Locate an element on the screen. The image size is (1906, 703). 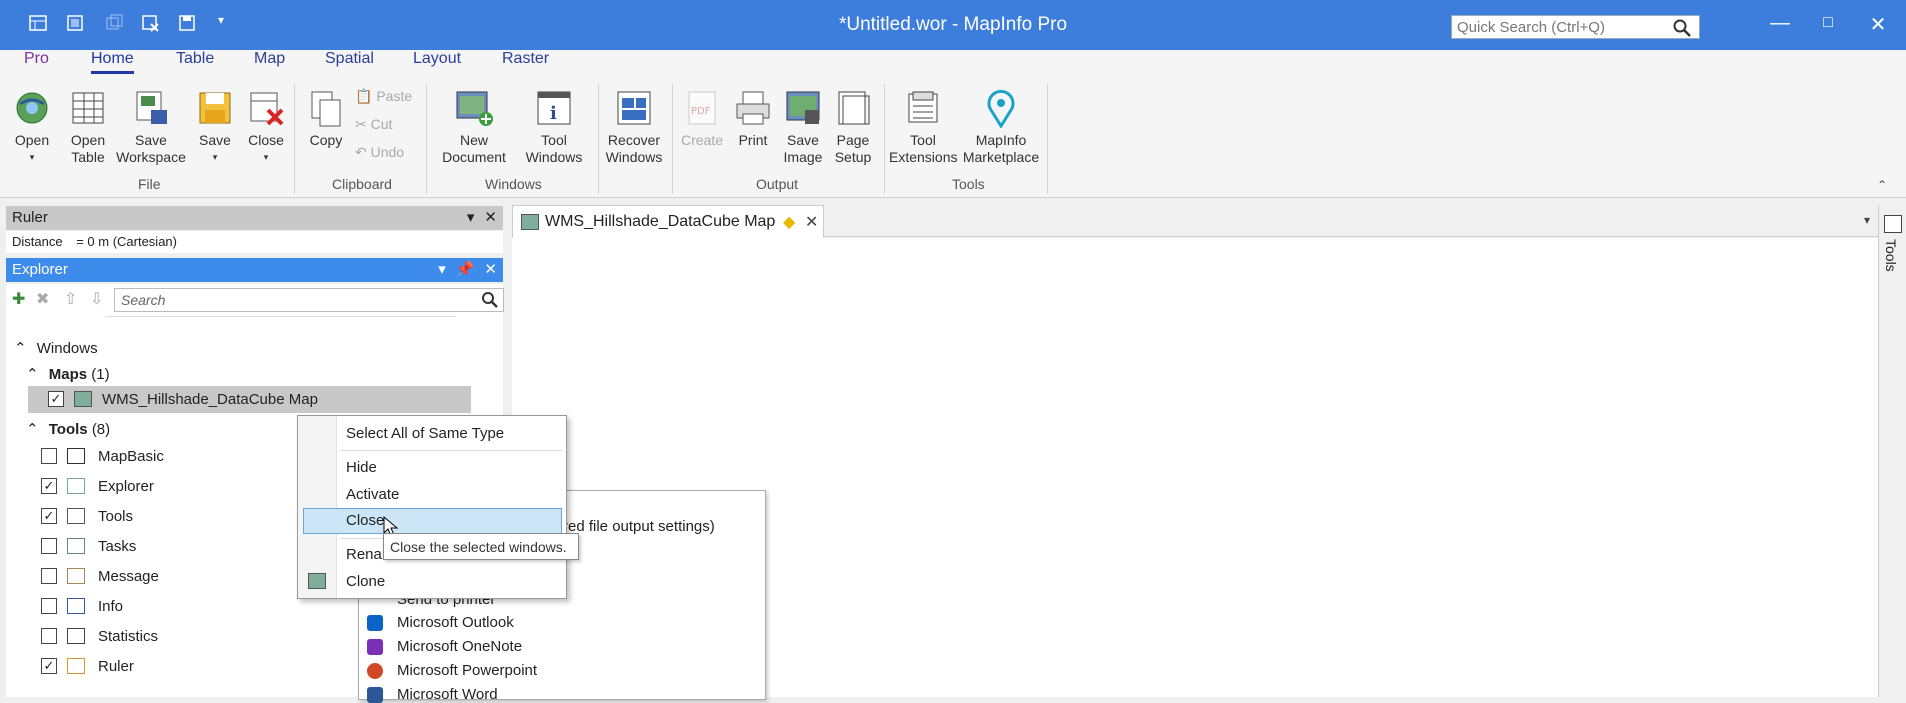
tool-extensions-label: Tool Extensions is located at coordinates (923, 148).